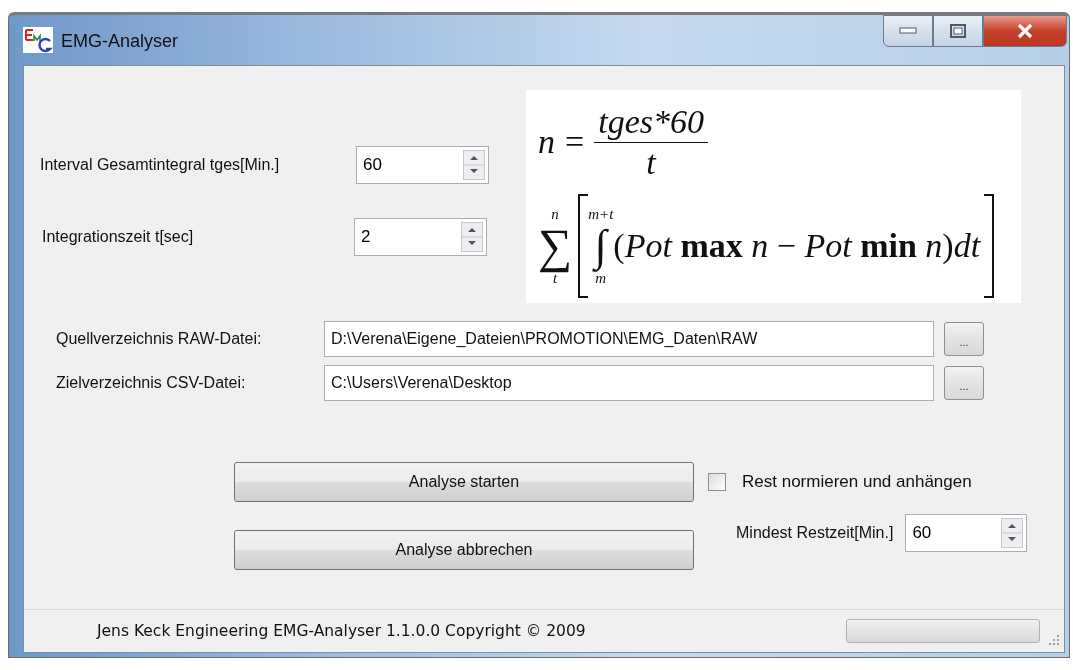 The height and width of the screenshot is (670, 1073). I want to click on start-analysis-button: Analyse starten, so click(464, 482).